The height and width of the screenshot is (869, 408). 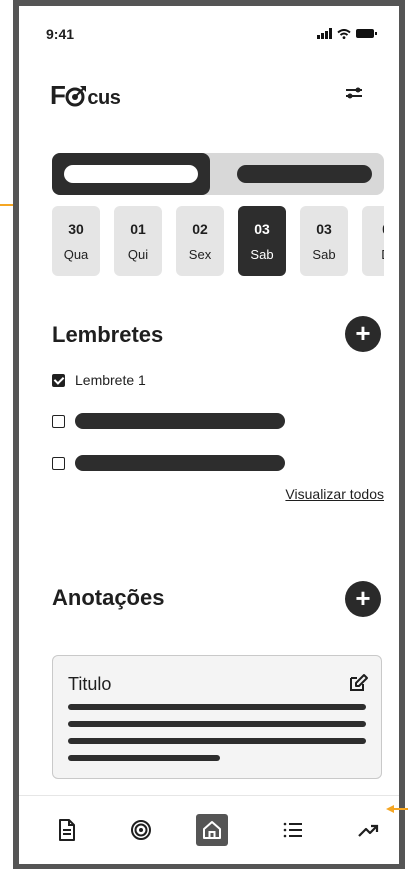 What do you see at coordinates (200, 254) in the screenshot?
I see `day-weekday: Sex` at bounding box center [200, 254].